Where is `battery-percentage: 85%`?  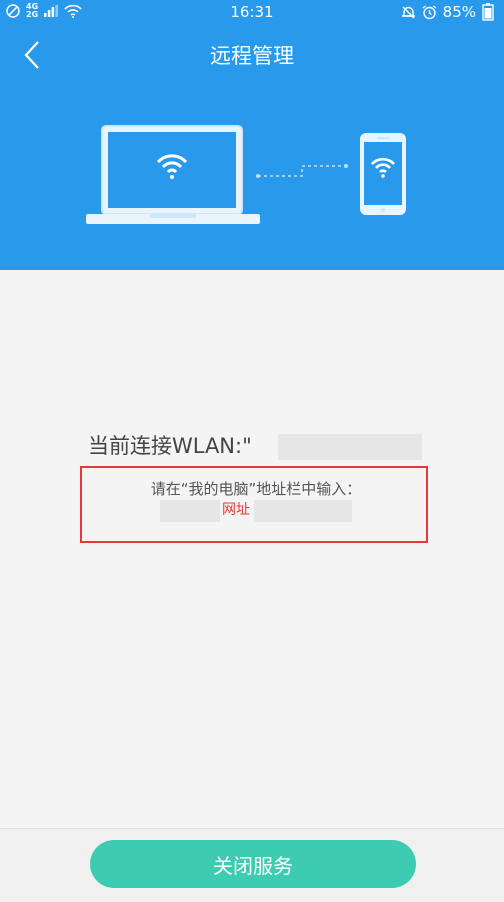
battery-percentage: 85% is located at coordinates (459, 12).